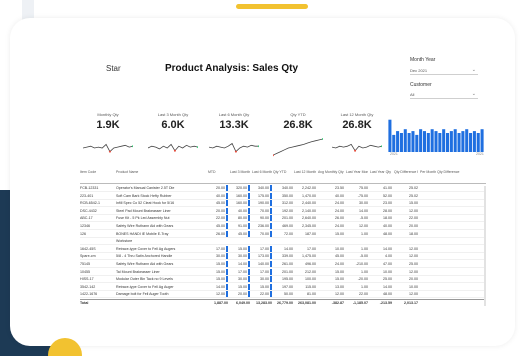  What do you see at coordinates (444, 95) in the screenshot?
I see `customer-dropdown: All ⌄` at bounding box center [444, 95].